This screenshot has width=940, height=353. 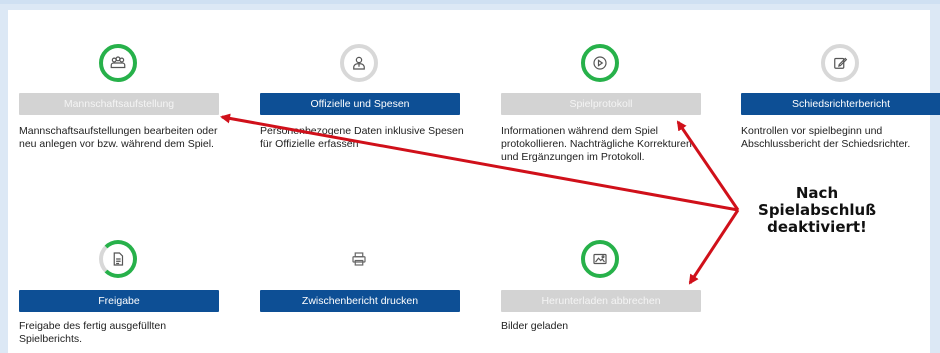 I want to click on schiedsrichterbericht-button: Schiedsrichterbericht, so click(x=840, y=104).